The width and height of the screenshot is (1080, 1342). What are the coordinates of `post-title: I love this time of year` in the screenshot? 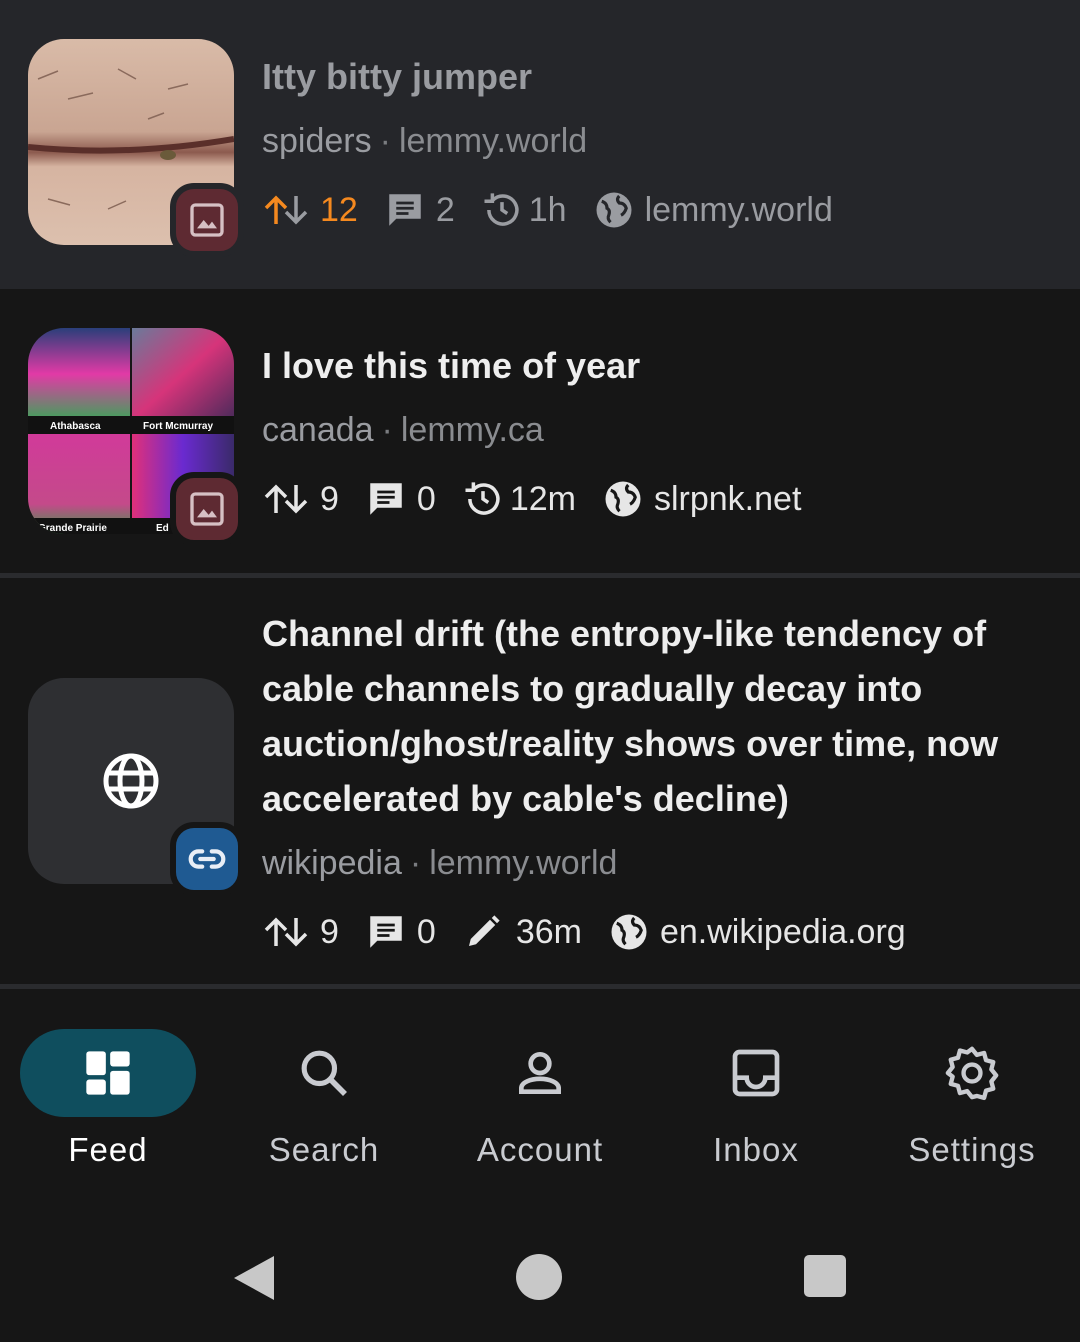 It's located at (652, 365).